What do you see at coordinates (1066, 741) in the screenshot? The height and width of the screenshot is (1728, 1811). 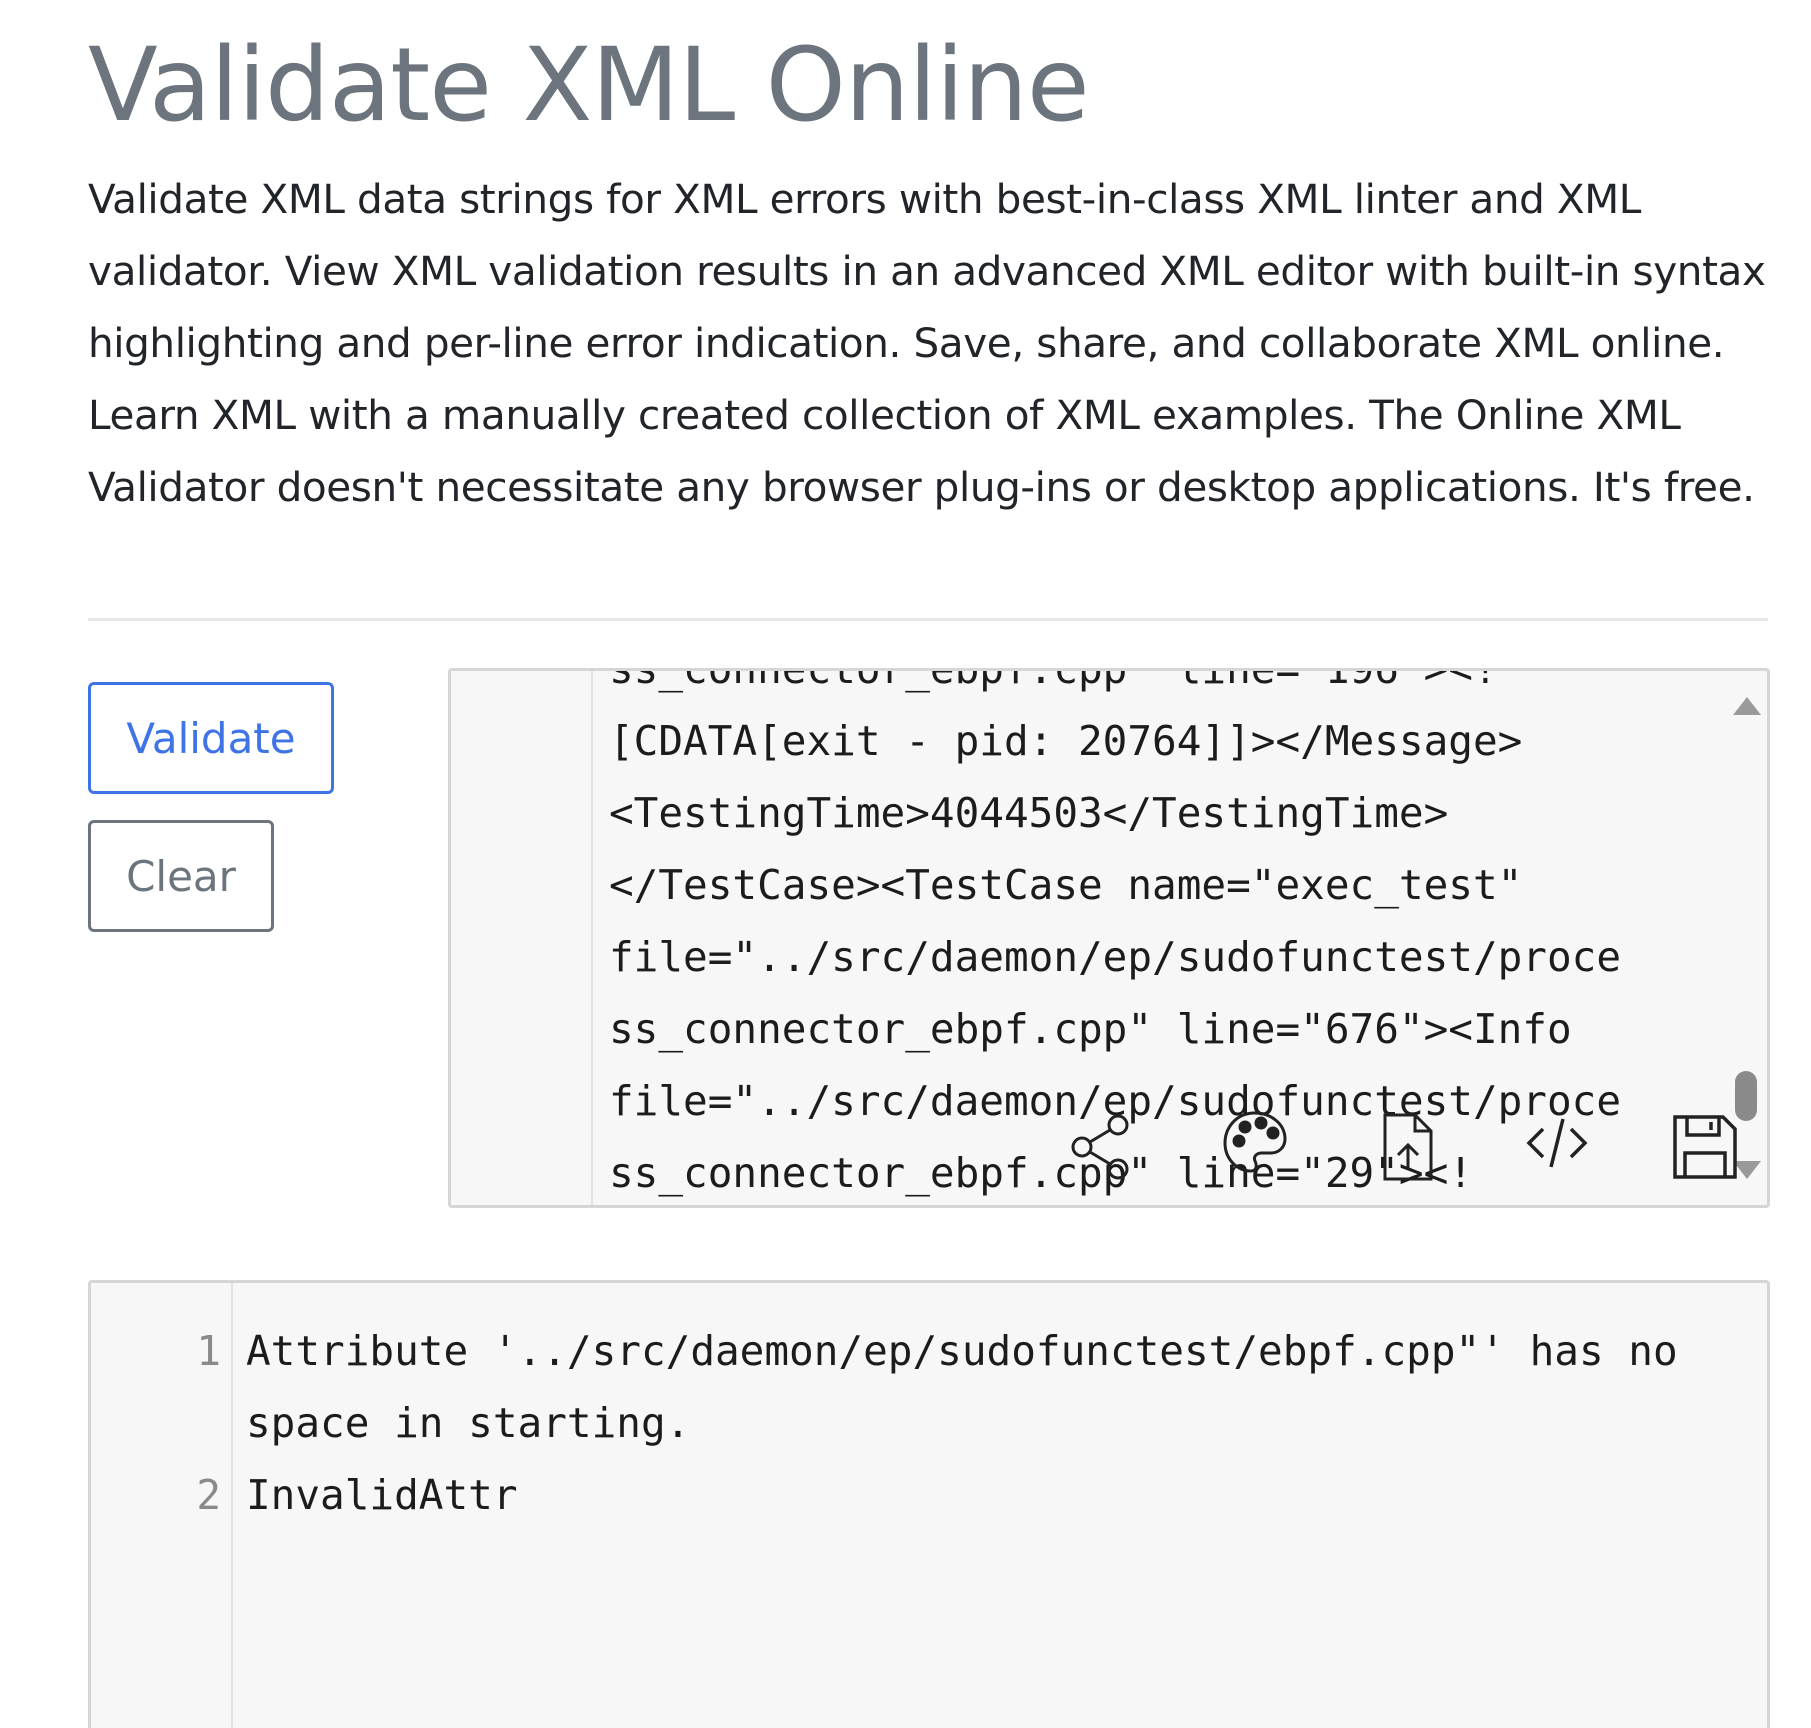 I see `code-line: [CDATA[exit - pid: 20764]]></Message>` at bounding box center [1066, 741].